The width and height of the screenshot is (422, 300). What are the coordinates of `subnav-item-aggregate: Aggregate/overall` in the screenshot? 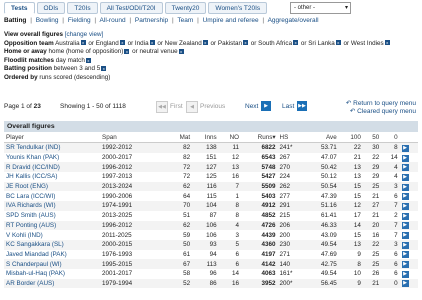 It's located at (293, 20).